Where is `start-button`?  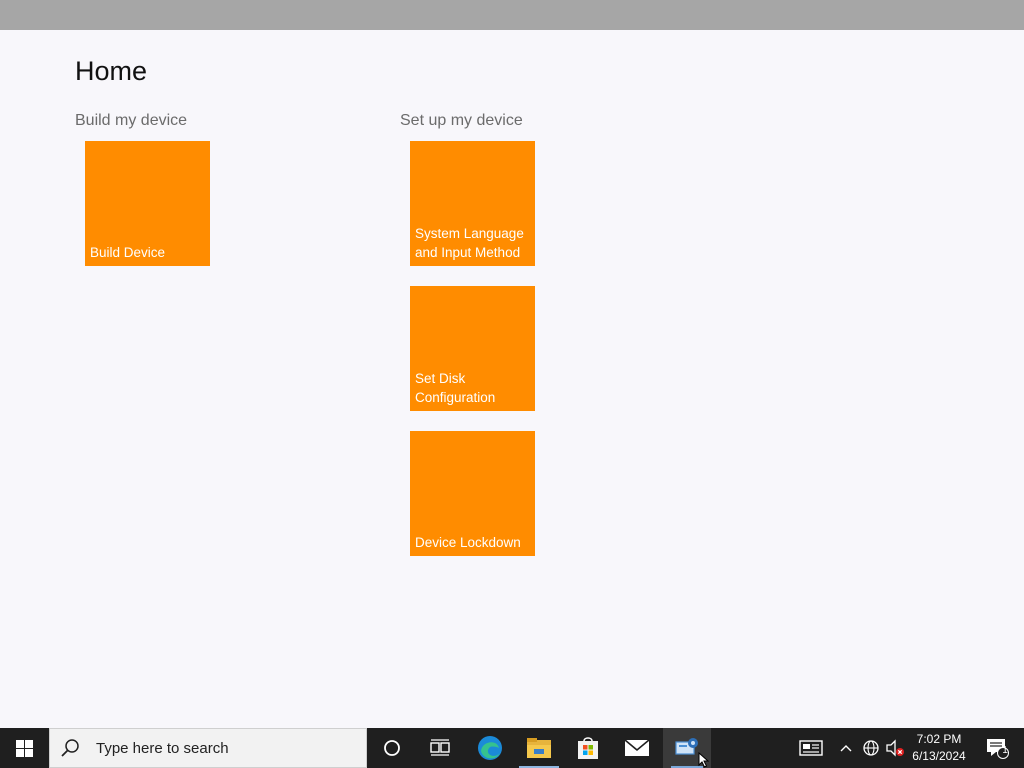 start-button is located at coordinates (24, 748).